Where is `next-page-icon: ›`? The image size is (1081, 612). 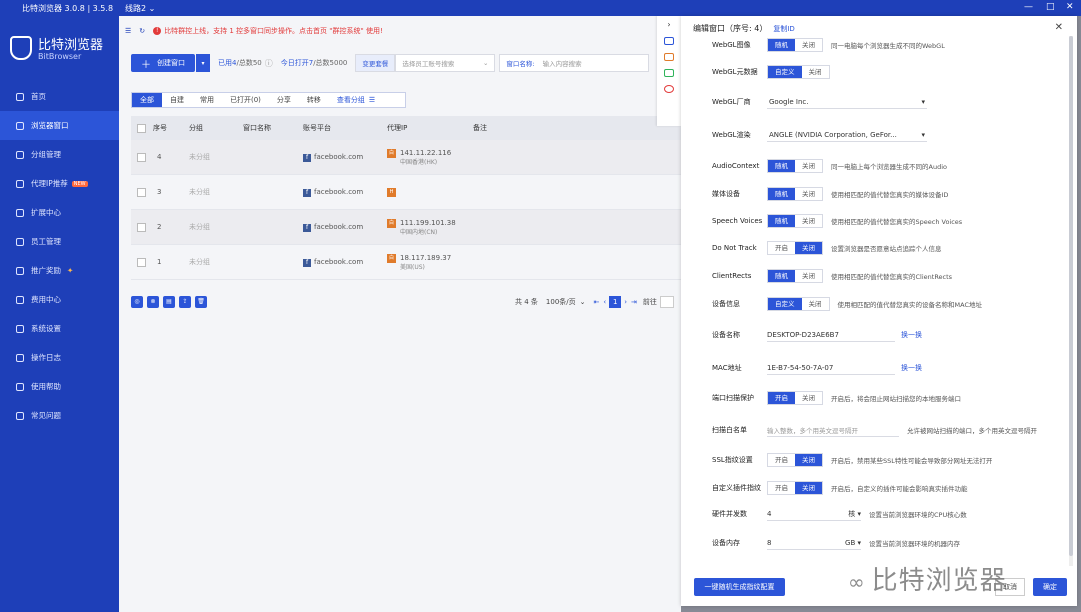 next-page-icon: › is located at coordinates (625, 302).